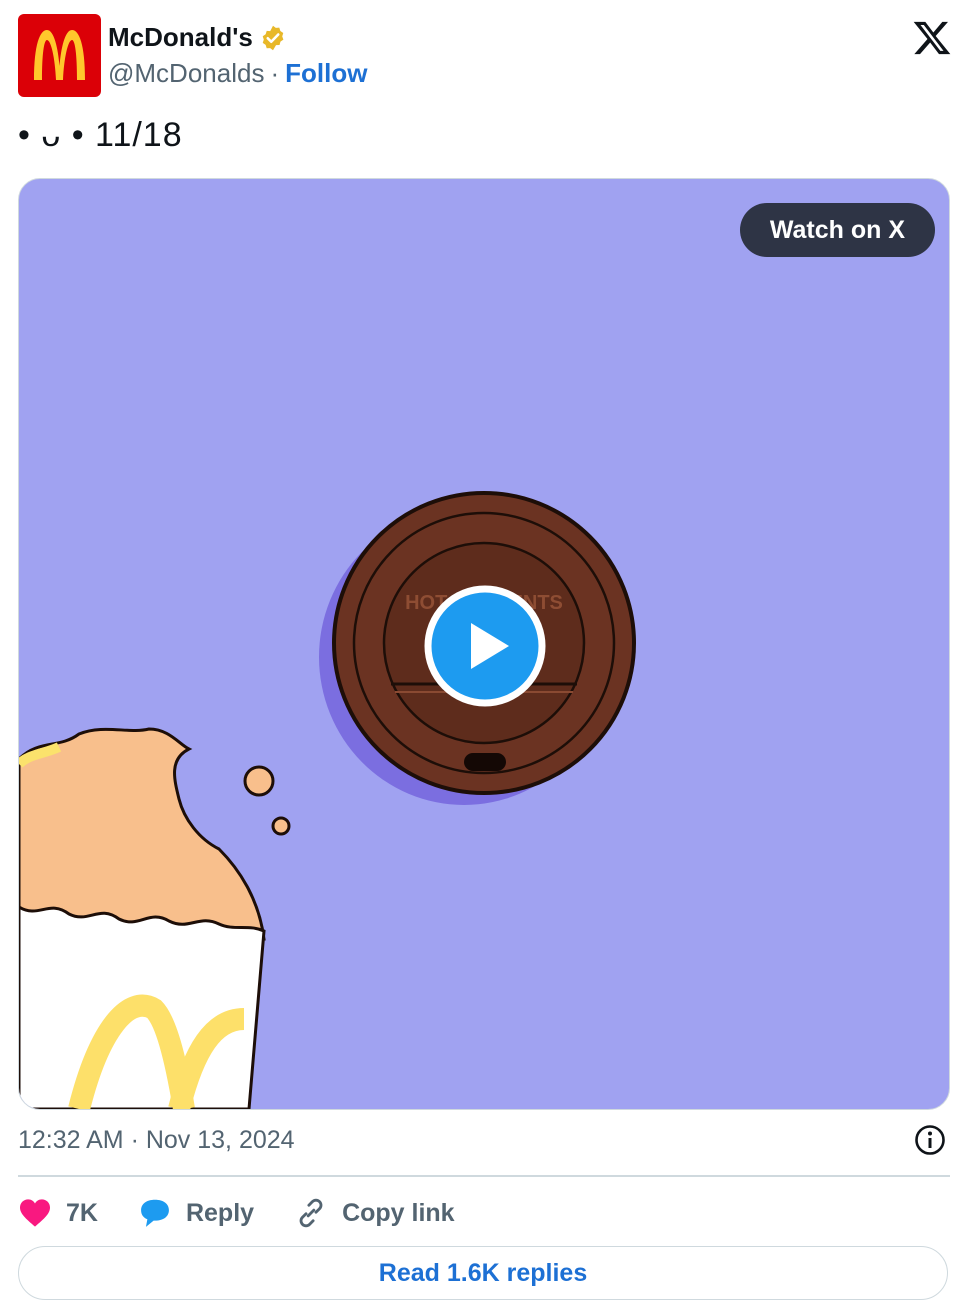  I want to click on tweet-text: • ᴗ • 11/18, so click(100, 135).